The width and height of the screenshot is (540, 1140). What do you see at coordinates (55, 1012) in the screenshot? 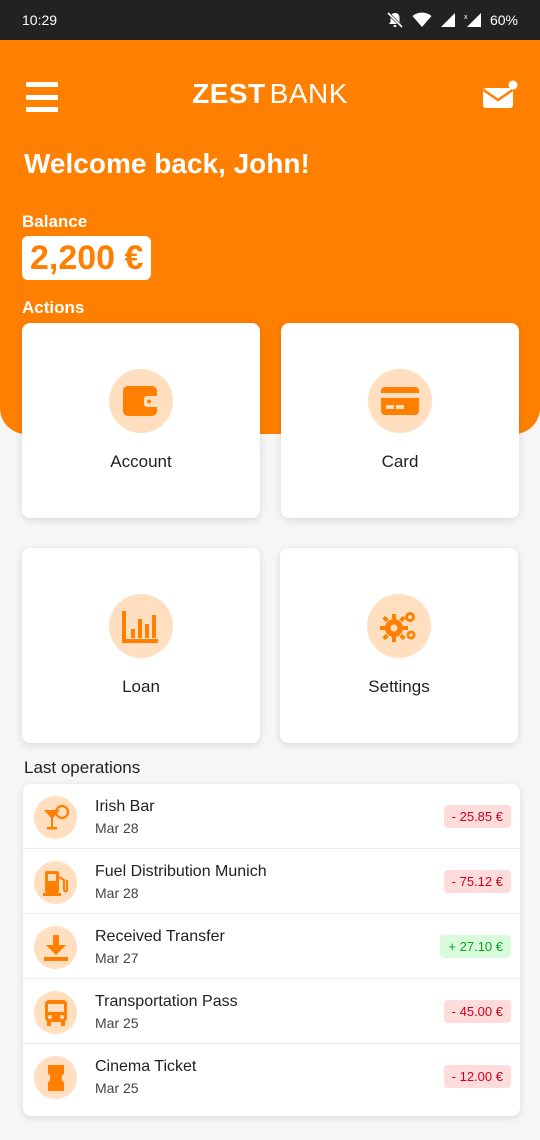
I see `bus-icon` at bounding box center [55, 1012].